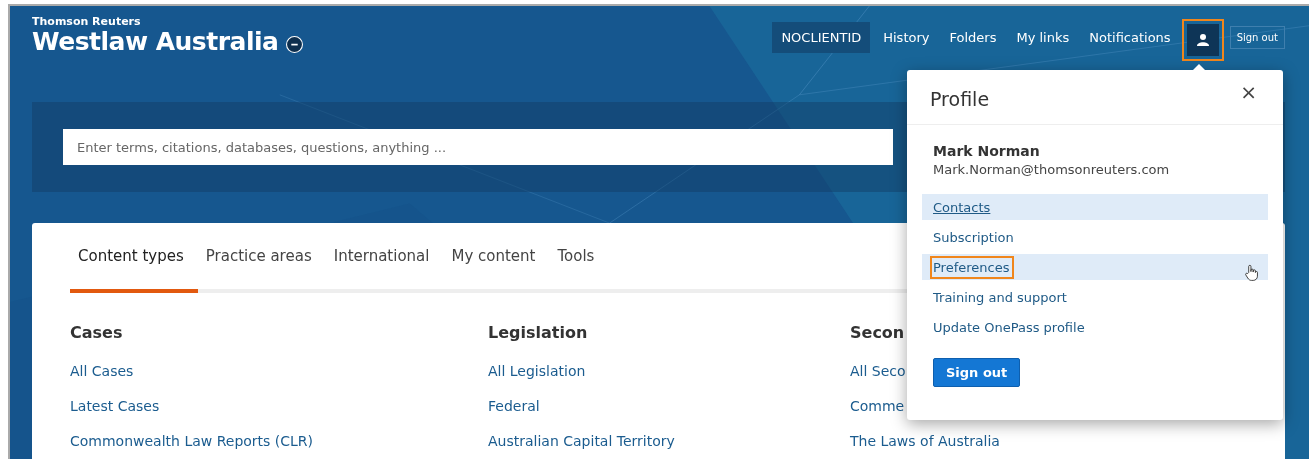  Describe the element at coordinates (496, 268) in the screenshot. I see `tab: My content` at that location.